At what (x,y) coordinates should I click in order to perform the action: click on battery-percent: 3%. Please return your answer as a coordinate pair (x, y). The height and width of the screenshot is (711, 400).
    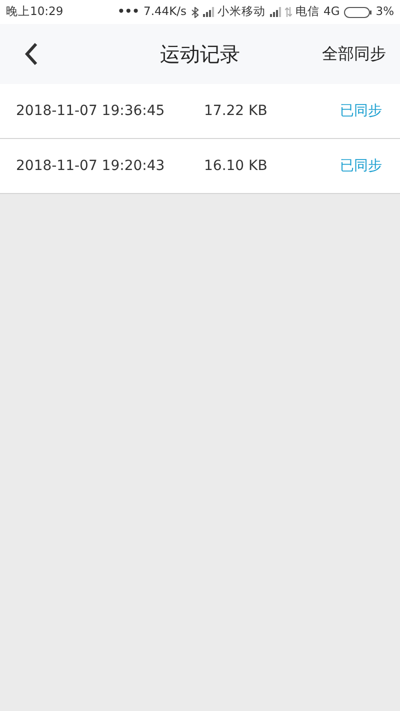
    Looking at the image, I should click on (385, 11).